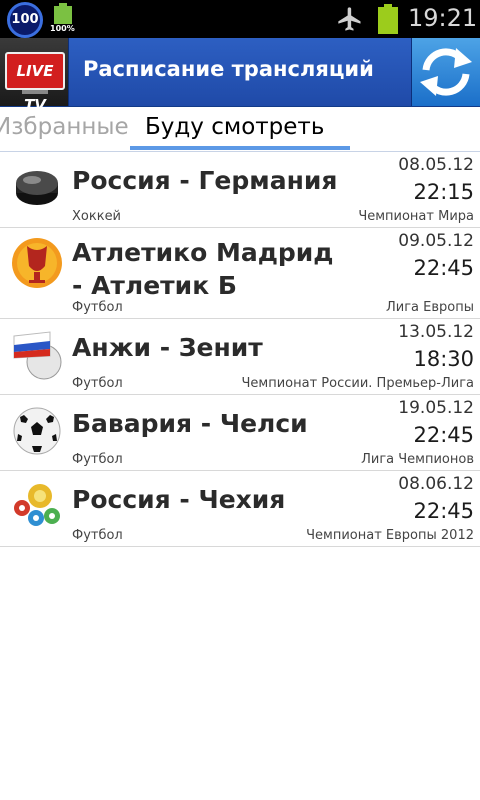 This screenshot has height=800, width=480. I want to click on event-title: Анжи - Зенит, so click(167, 347).